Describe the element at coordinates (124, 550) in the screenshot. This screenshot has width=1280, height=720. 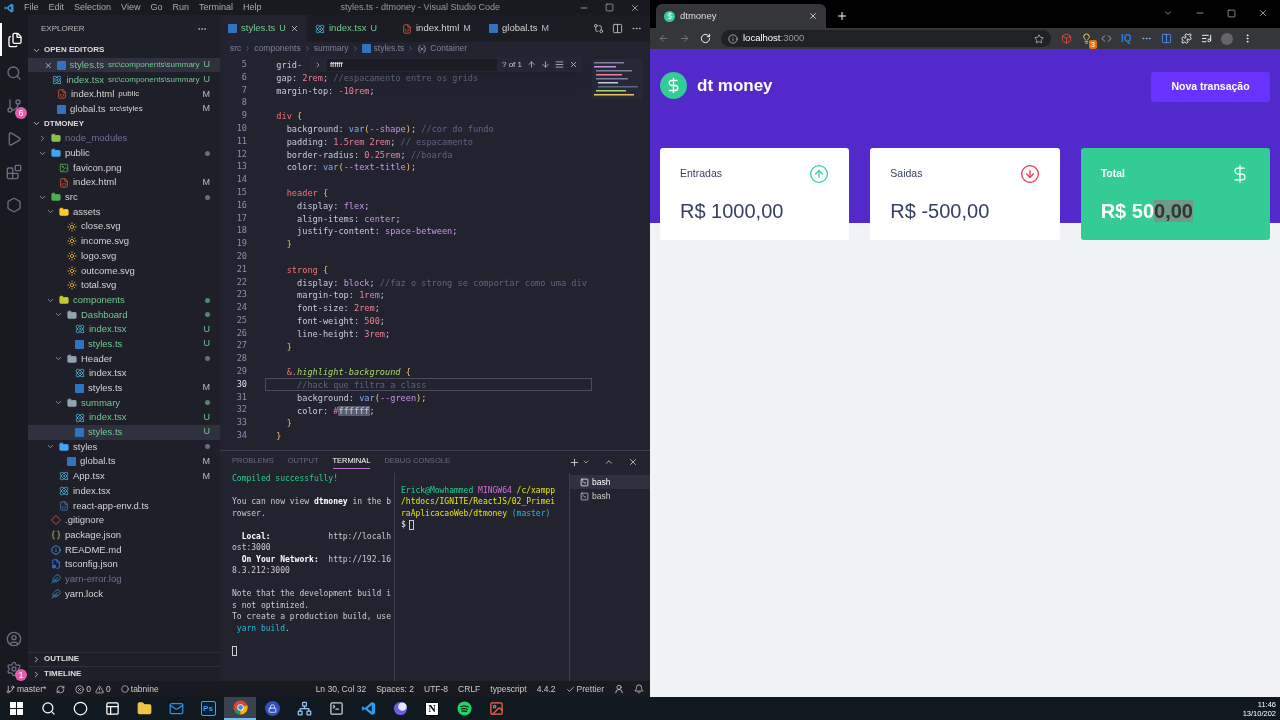
I see `tree-item: README.md` at that location.